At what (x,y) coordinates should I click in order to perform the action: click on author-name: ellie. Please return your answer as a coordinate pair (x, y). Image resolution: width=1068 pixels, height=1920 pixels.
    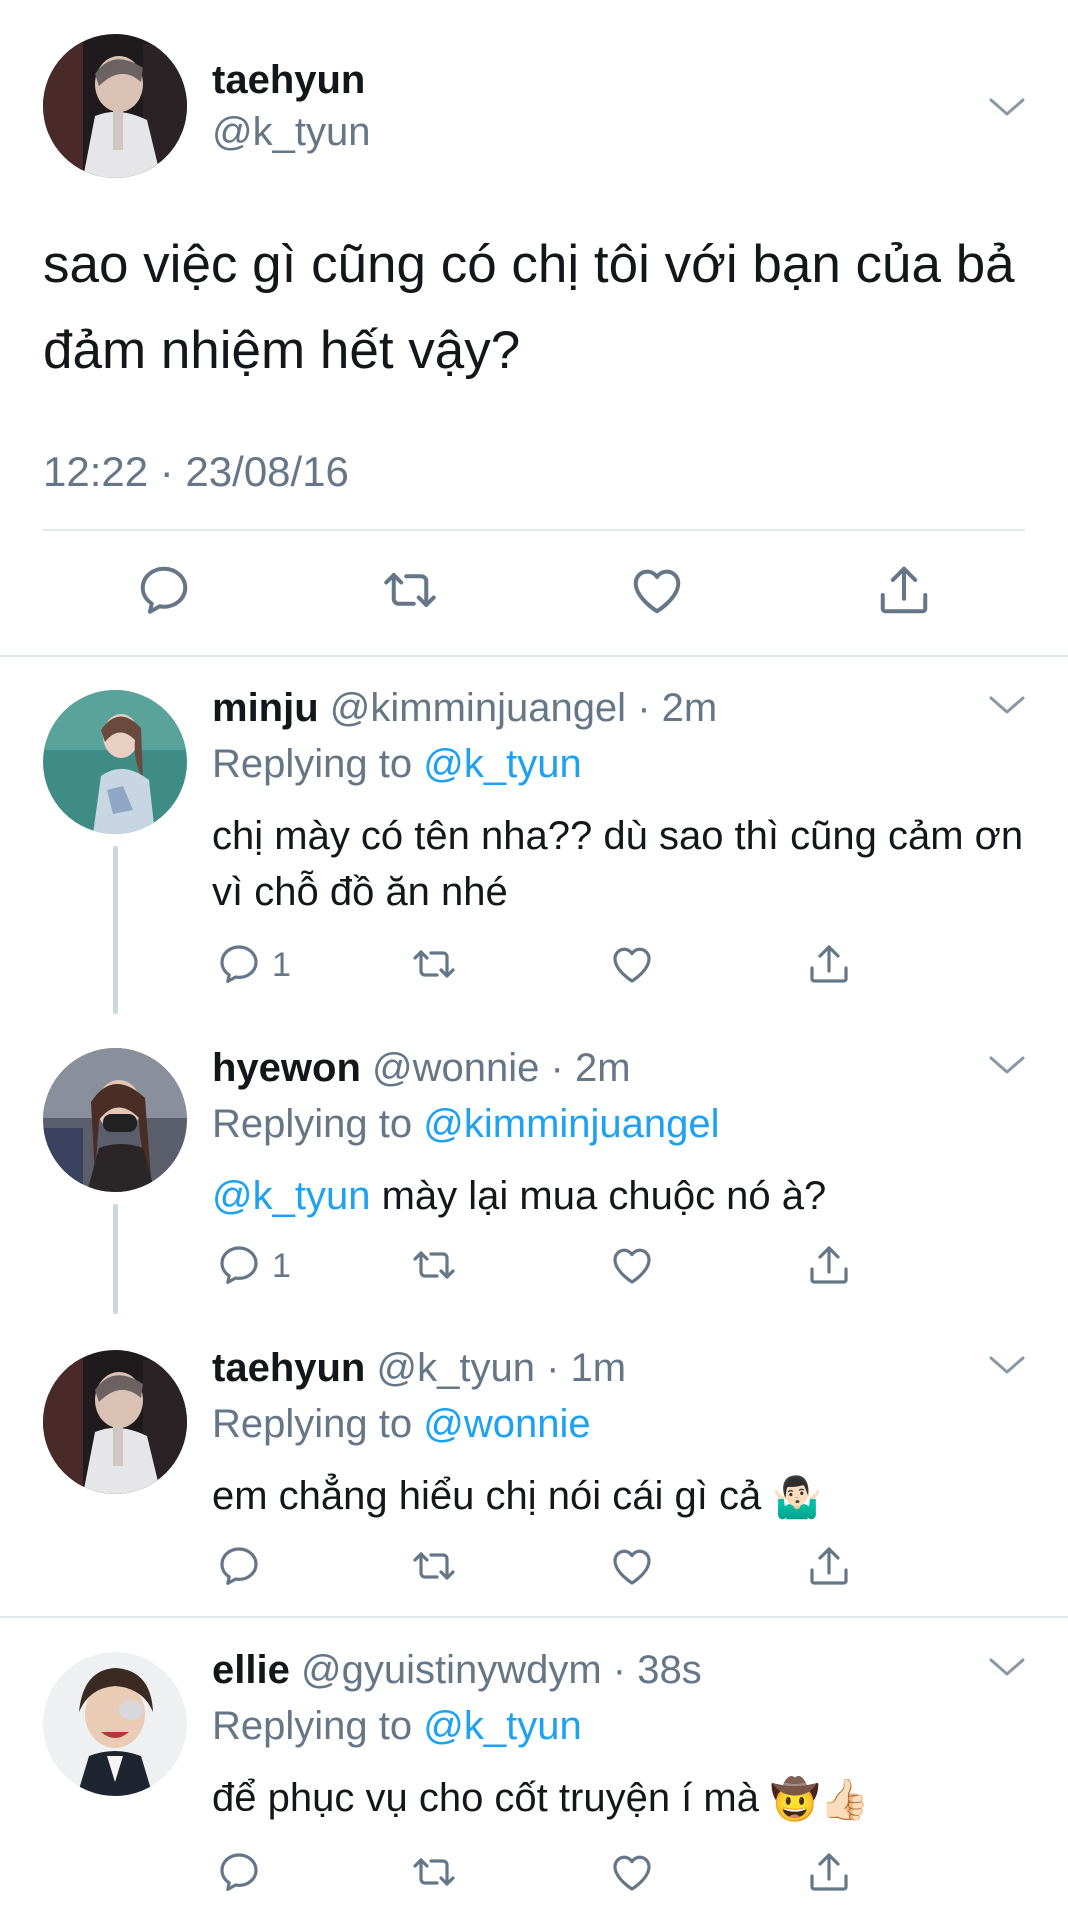
    Looking at the image, I should click on (251, 1670).